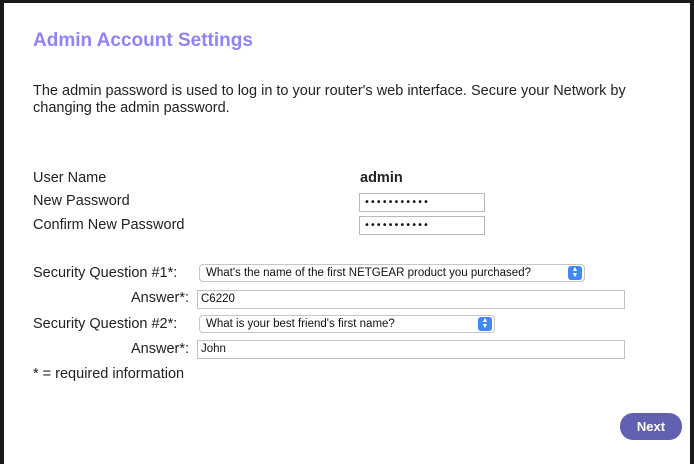 This screenshot has height=464, width=694. Describe the element at coordinates (160, 298) in the screenshot. I see `answer-1-label: Answer*:` at that location.